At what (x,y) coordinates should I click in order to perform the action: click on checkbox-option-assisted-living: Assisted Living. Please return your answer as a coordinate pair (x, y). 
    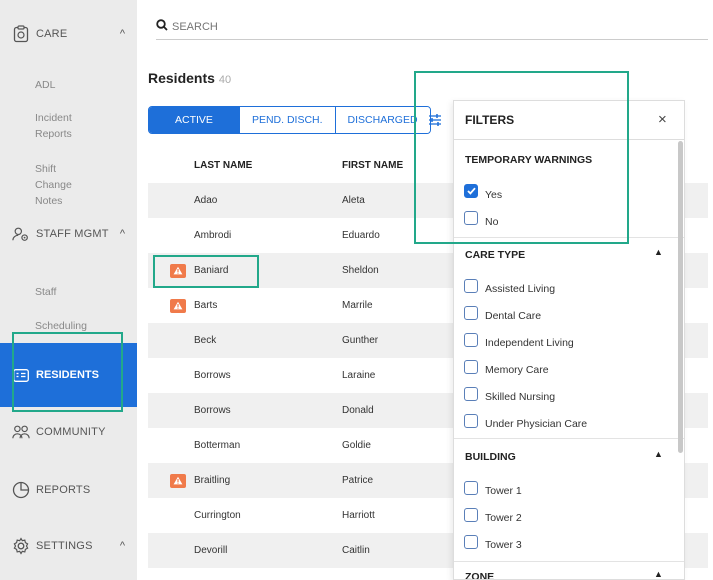
    Looking at the image, I should click on (509, 286).